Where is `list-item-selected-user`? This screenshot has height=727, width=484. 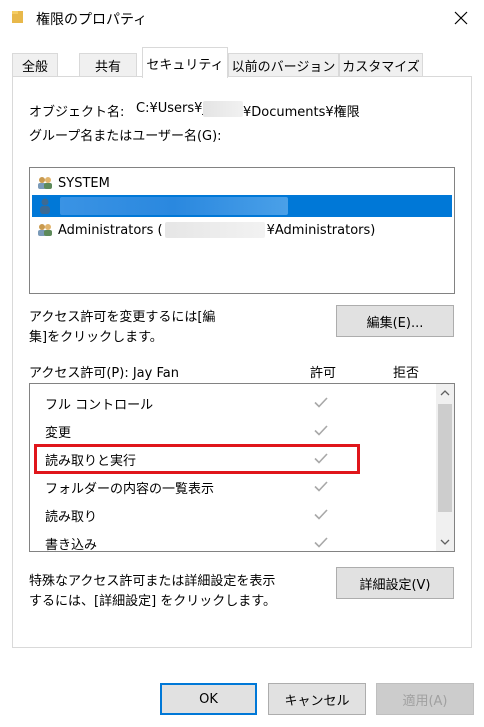
list-item-selected-user is located at coordinates (242, 206).